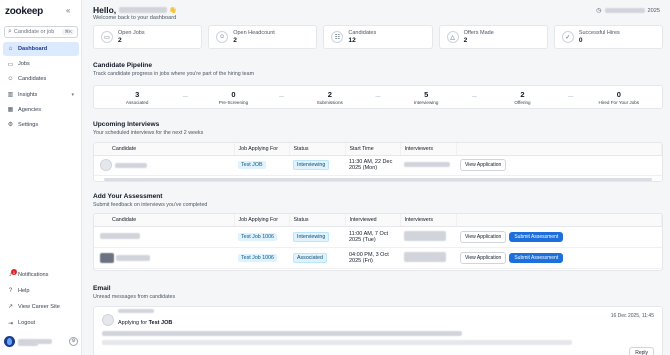 This screenshot has width=670, height=355. What do you see at coordinates (373, 220) in the screenshot?
I see `column-header: Interviewed` at bounding box center [373, 220].